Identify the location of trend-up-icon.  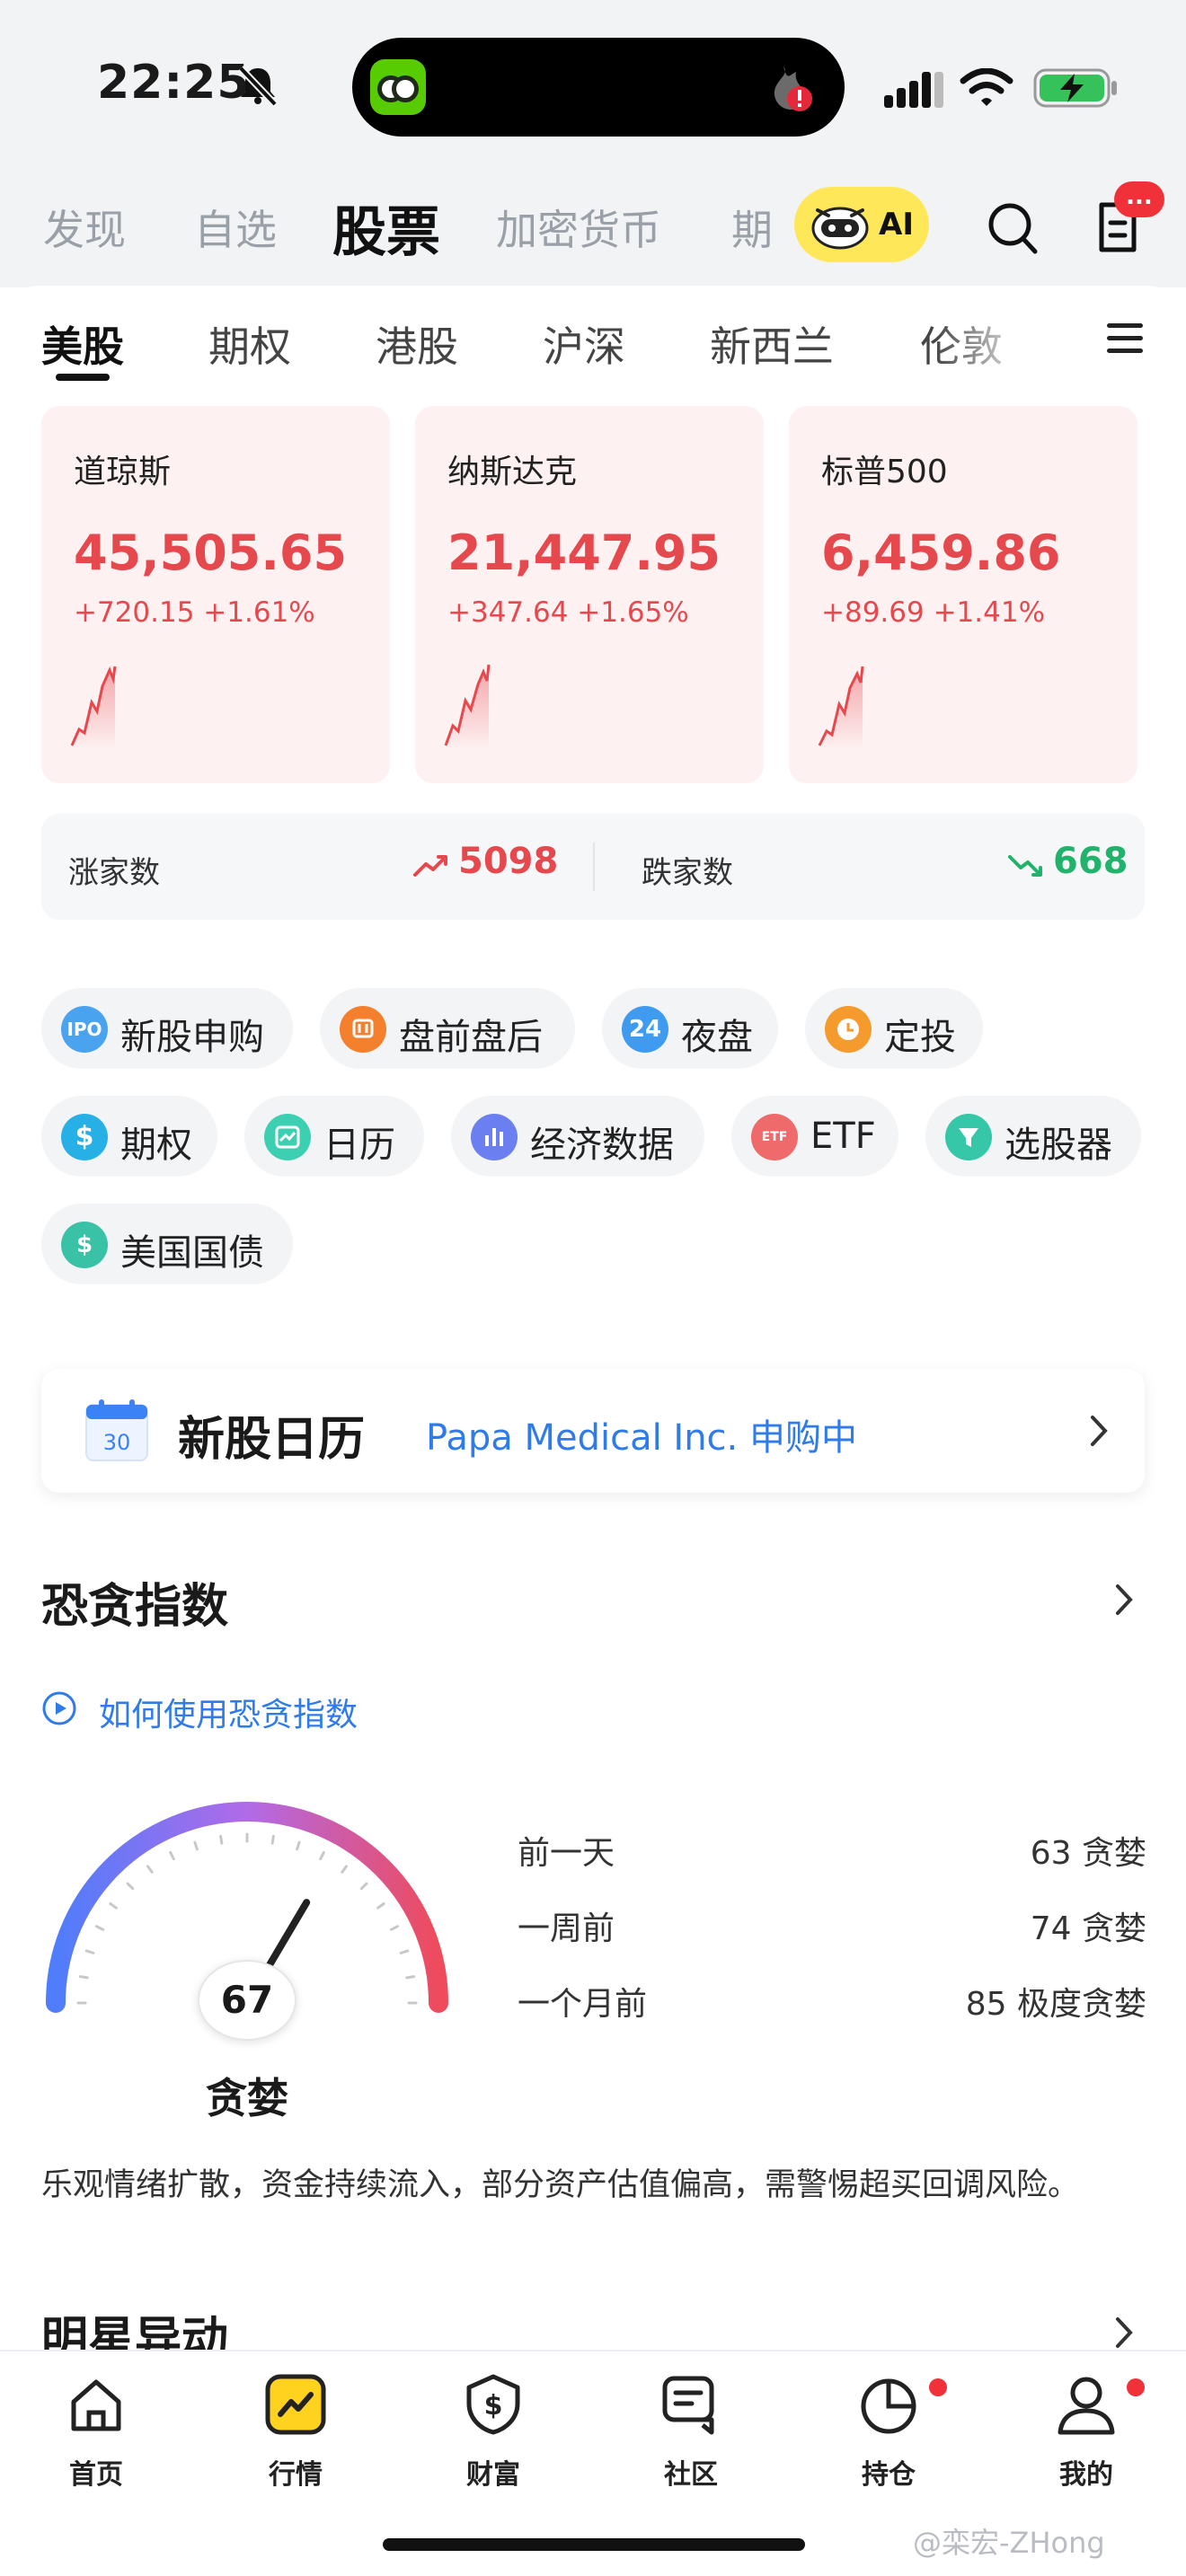
(430, 866).